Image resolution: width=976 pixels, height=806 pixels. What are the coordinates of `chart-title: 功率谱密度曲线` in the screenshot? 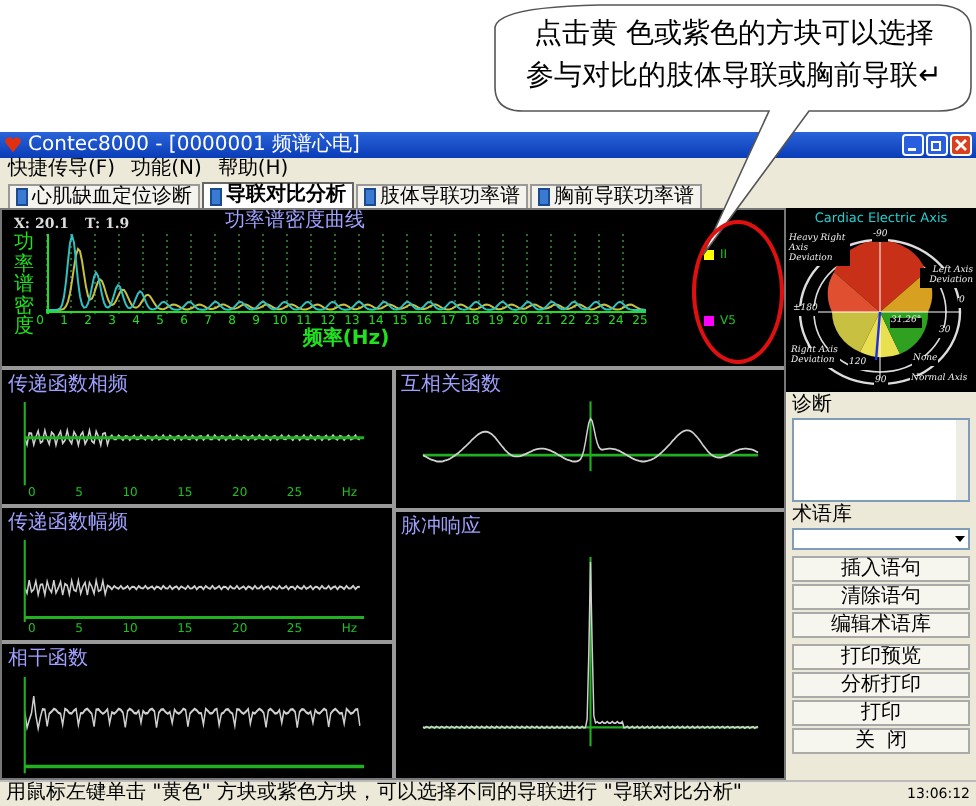 It's located at (295, 222).